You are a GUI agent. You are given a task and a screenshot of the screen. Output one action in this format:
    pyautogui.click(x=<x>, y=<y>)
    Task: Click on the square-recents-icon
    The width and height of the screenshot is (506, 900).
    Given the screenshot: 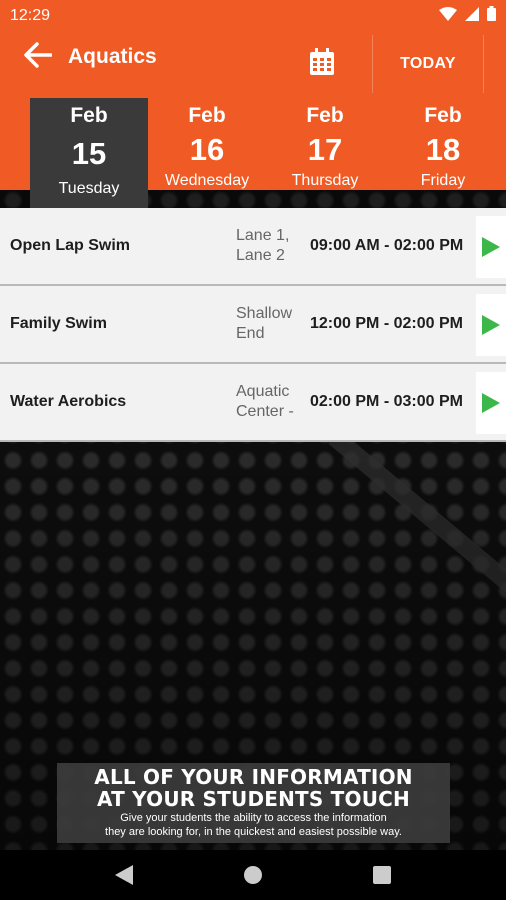 What is the action you would take?
    pyautogui.click(x=381, y=875)
    